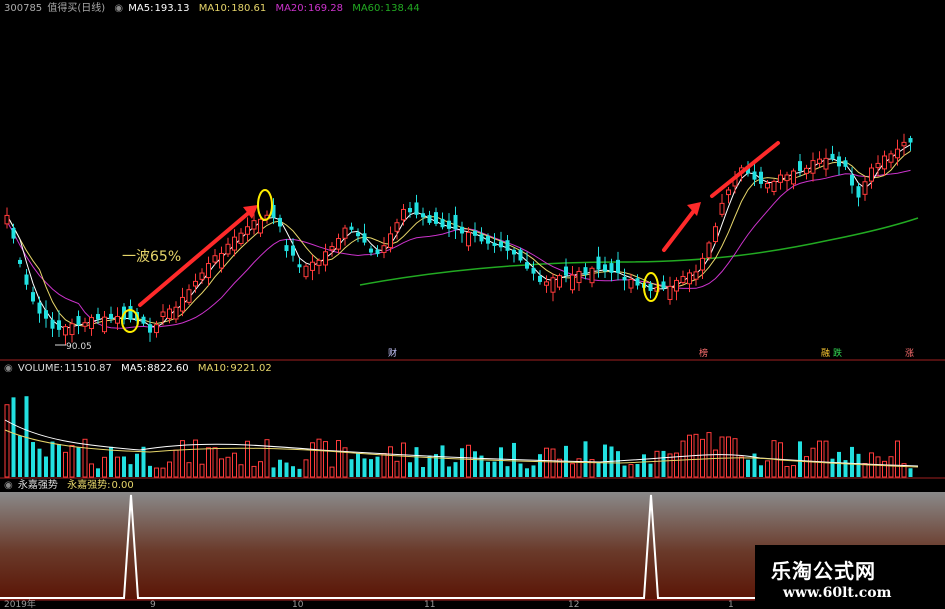 The image size is (945, 609). I want to click on x-tick-label: 11, so click(429, 604).